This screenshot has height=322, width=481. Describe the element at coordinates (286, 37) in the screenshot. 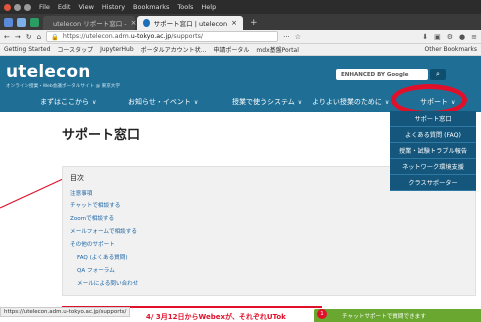

I see `page-actions-icon: ···` at that location.